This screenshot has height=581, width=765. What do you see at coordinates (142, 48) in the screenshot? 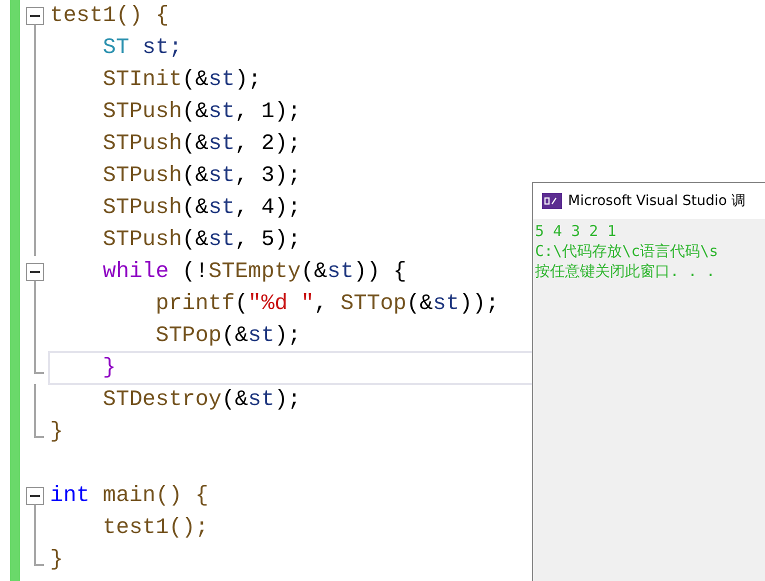
I see `code-line: ST st;` at bounding box center [142, 48].